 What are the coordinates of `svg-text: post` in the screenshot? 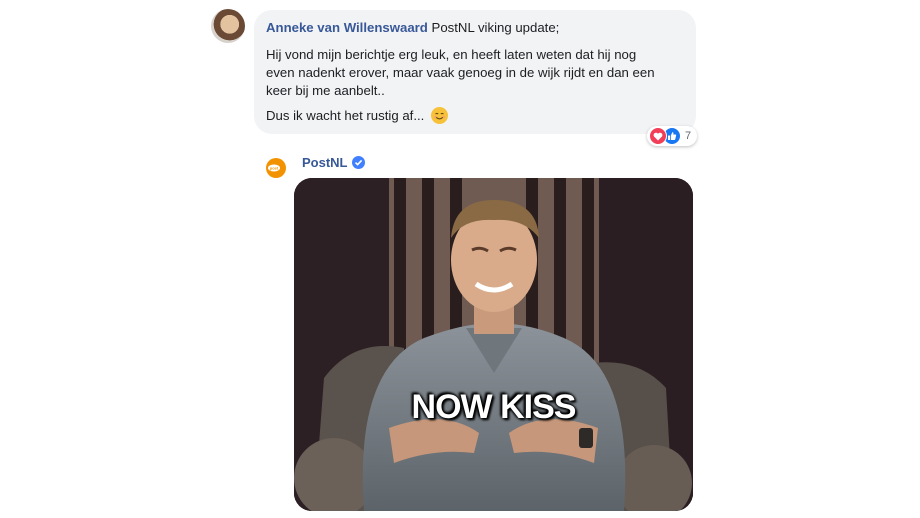 It's located at (274, 168).